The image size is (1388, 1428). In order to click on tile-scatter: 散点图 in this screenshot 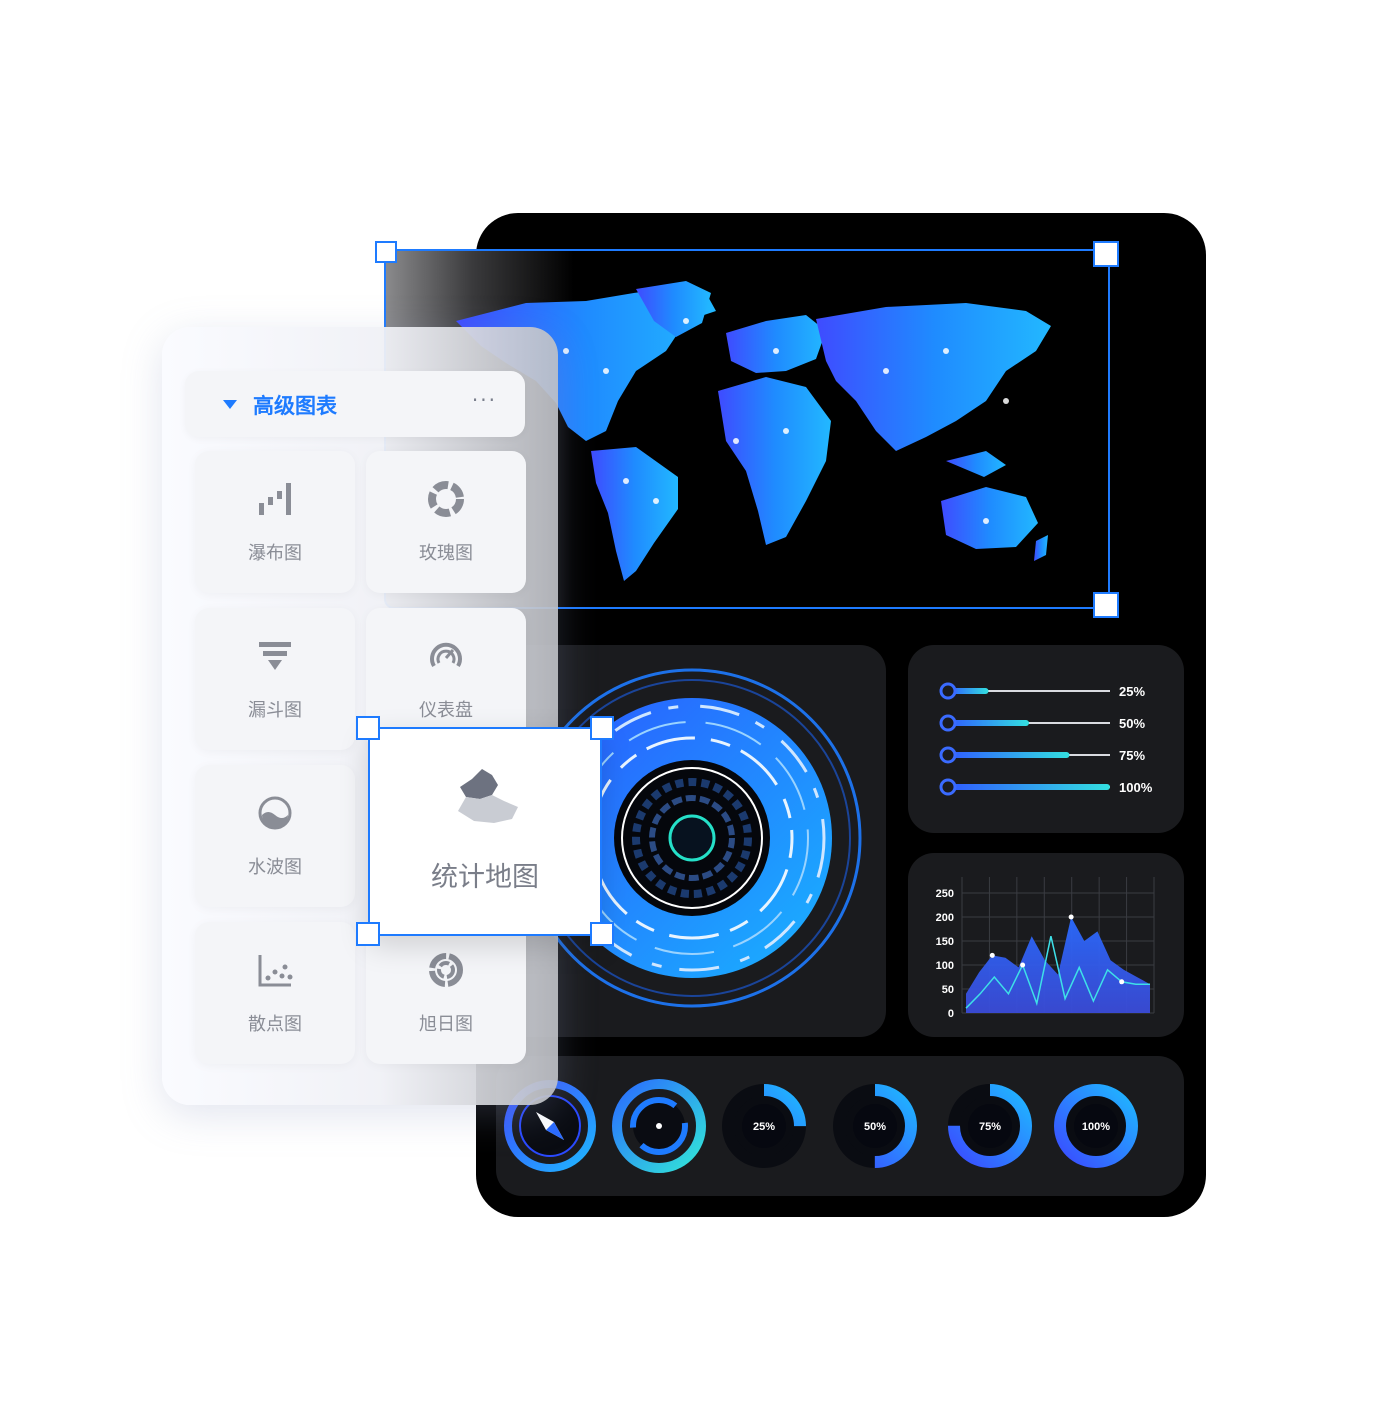, I will do `click(275, 993)`.